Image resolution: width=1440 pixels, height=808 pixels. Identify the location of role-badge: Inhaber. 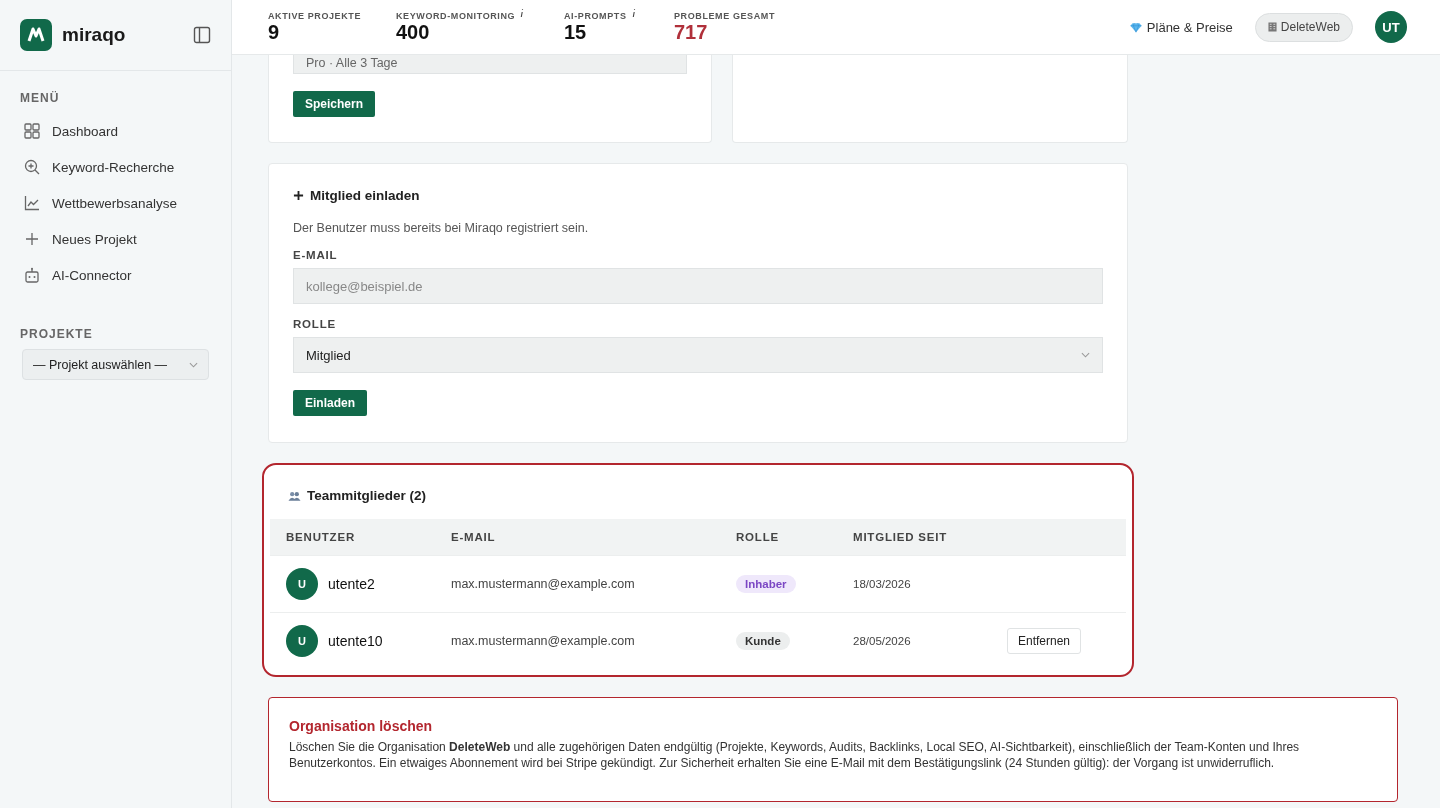
(766, 584).